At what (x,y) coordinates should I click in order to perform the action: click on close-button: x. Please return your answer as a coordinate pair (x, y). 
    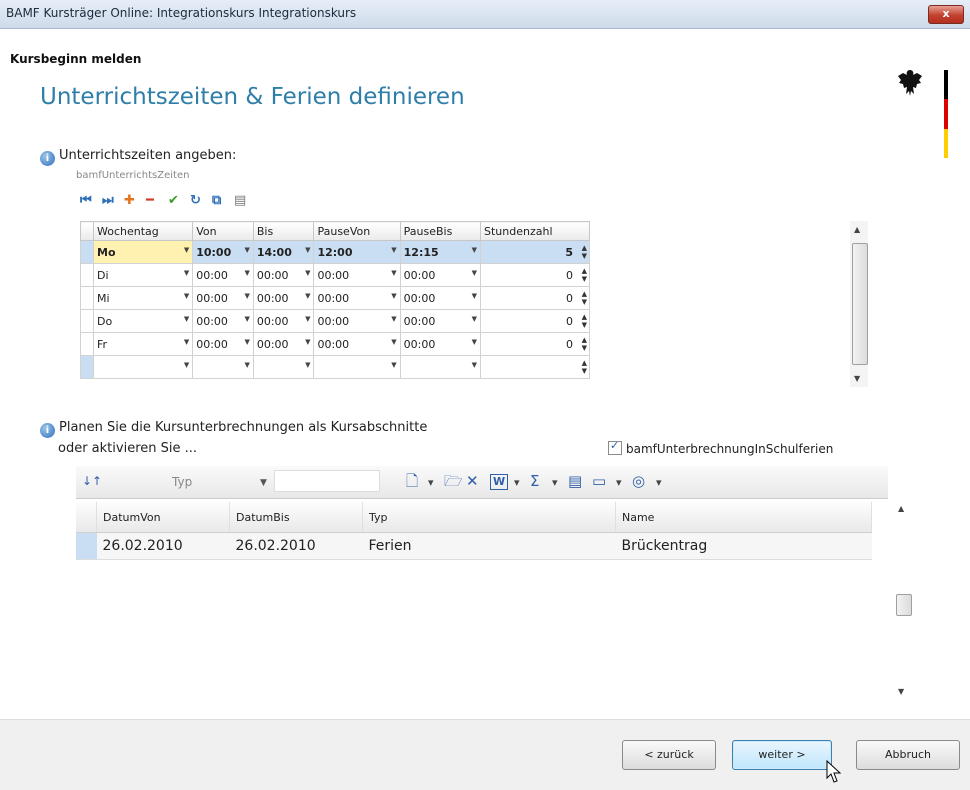
    Looking at the image, I should click on (946, 14).